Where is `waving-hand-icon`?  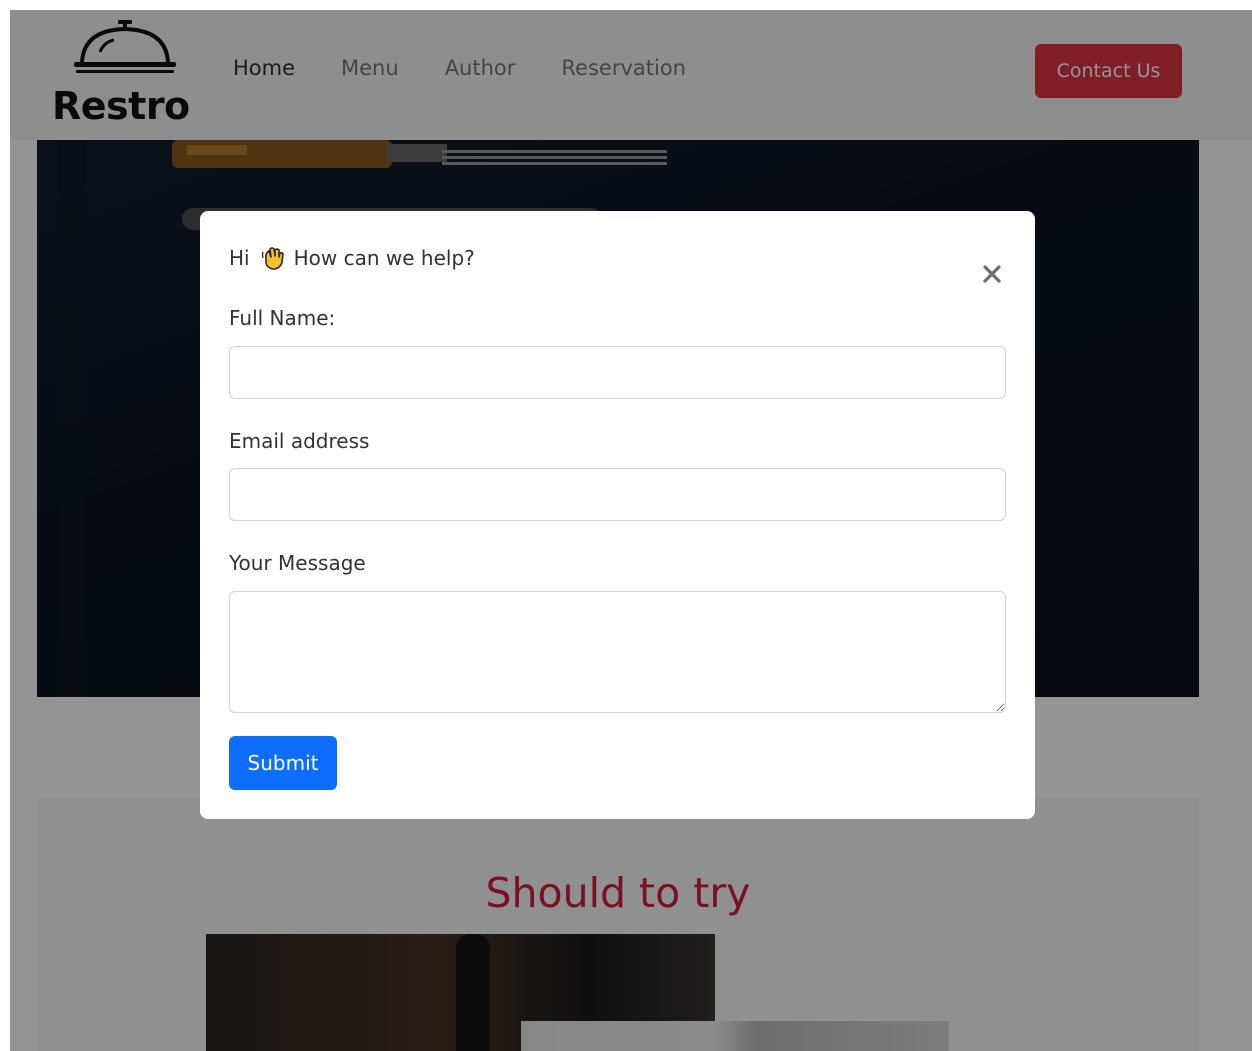 waving-hand-icon is located at coordinates (272, 258).